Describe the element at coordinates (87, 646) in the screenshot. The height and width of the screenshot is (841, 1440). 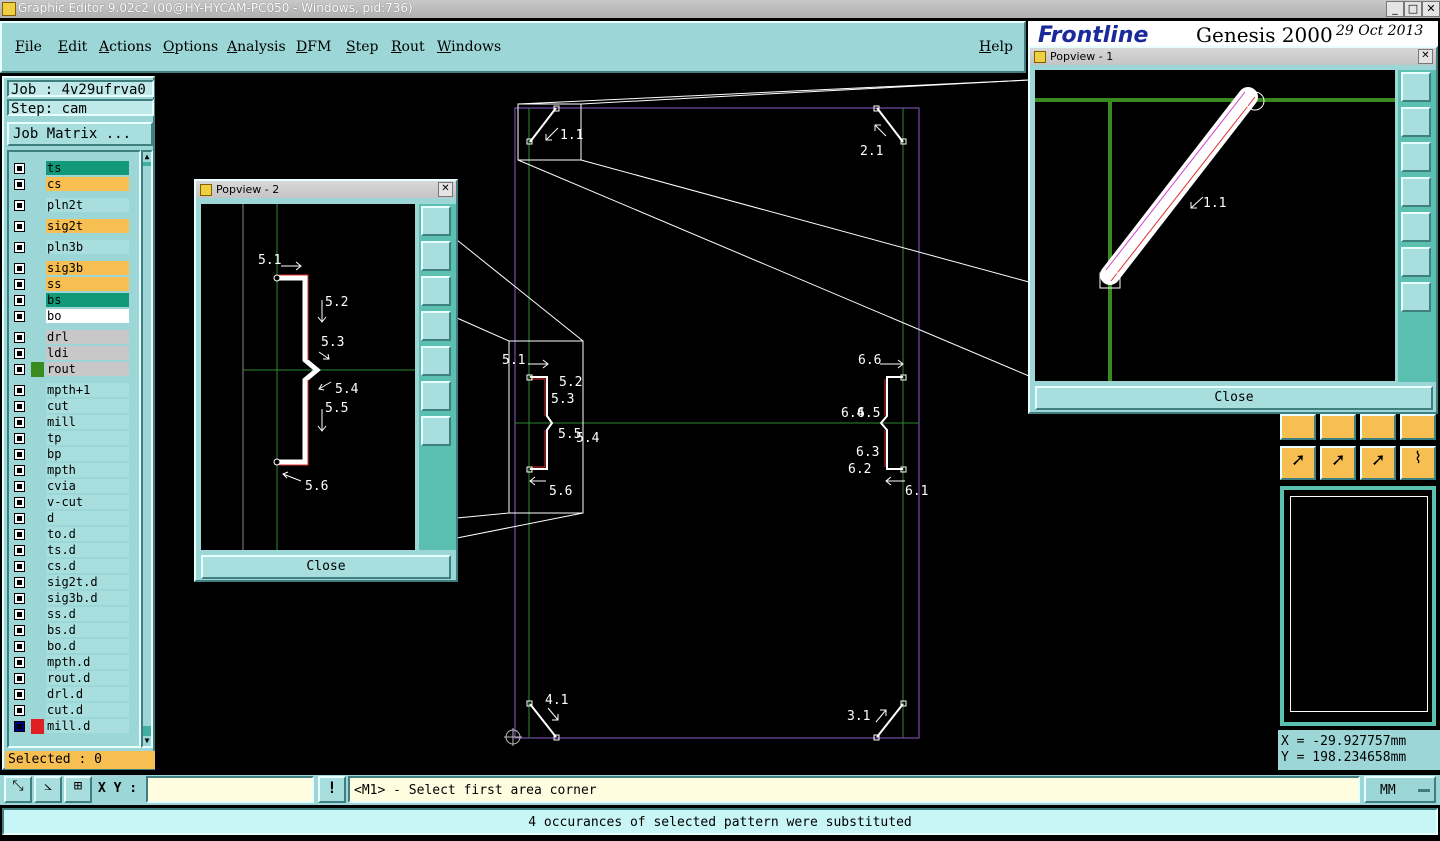
I see `layer-name: bo.d` at that location.